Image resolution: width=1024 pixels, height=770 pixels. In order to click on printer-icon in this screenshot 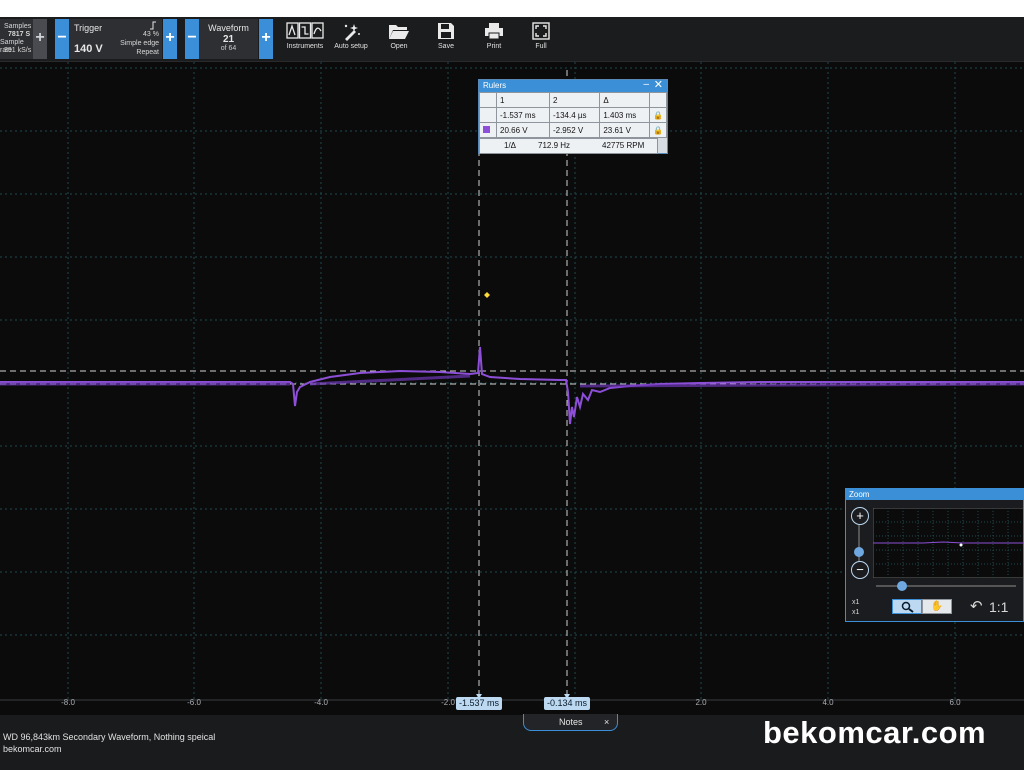, I will do `click(494, 31)`.